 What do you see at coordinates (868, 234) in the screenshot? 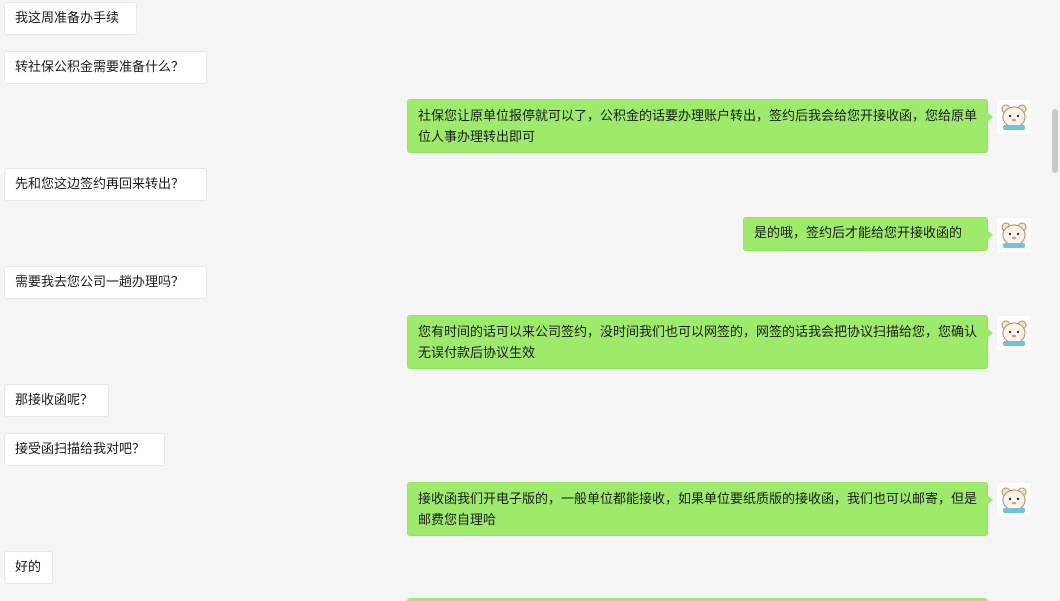
I see `outgoing-message: 是的哦，签约后才能给您开接收函的` at bounding box center [868, 234].